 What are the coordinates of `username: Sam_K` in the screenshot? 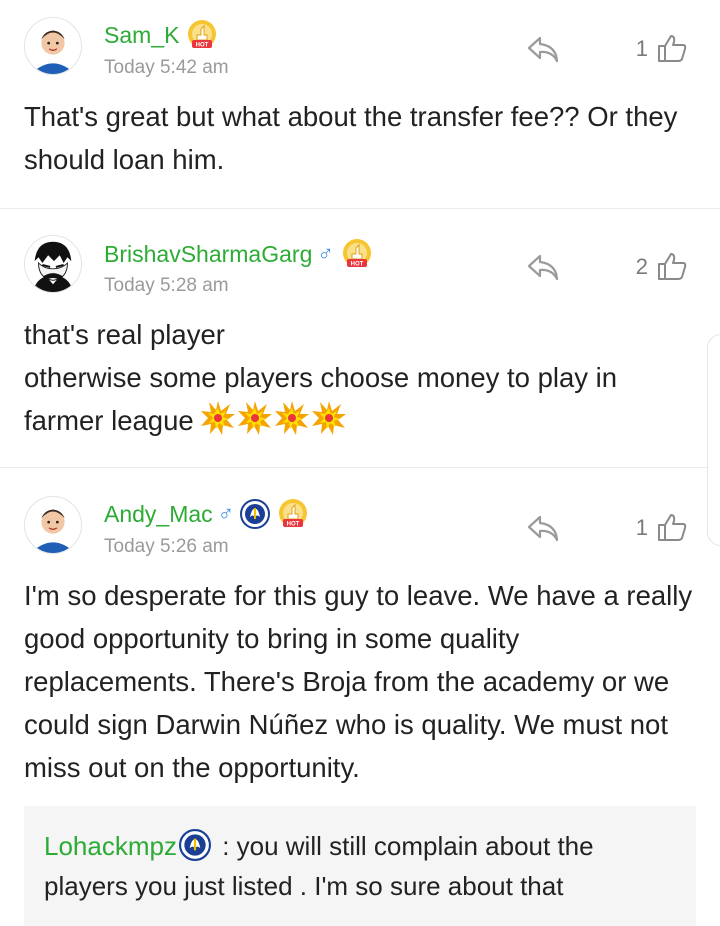 It's located at (141, 35).